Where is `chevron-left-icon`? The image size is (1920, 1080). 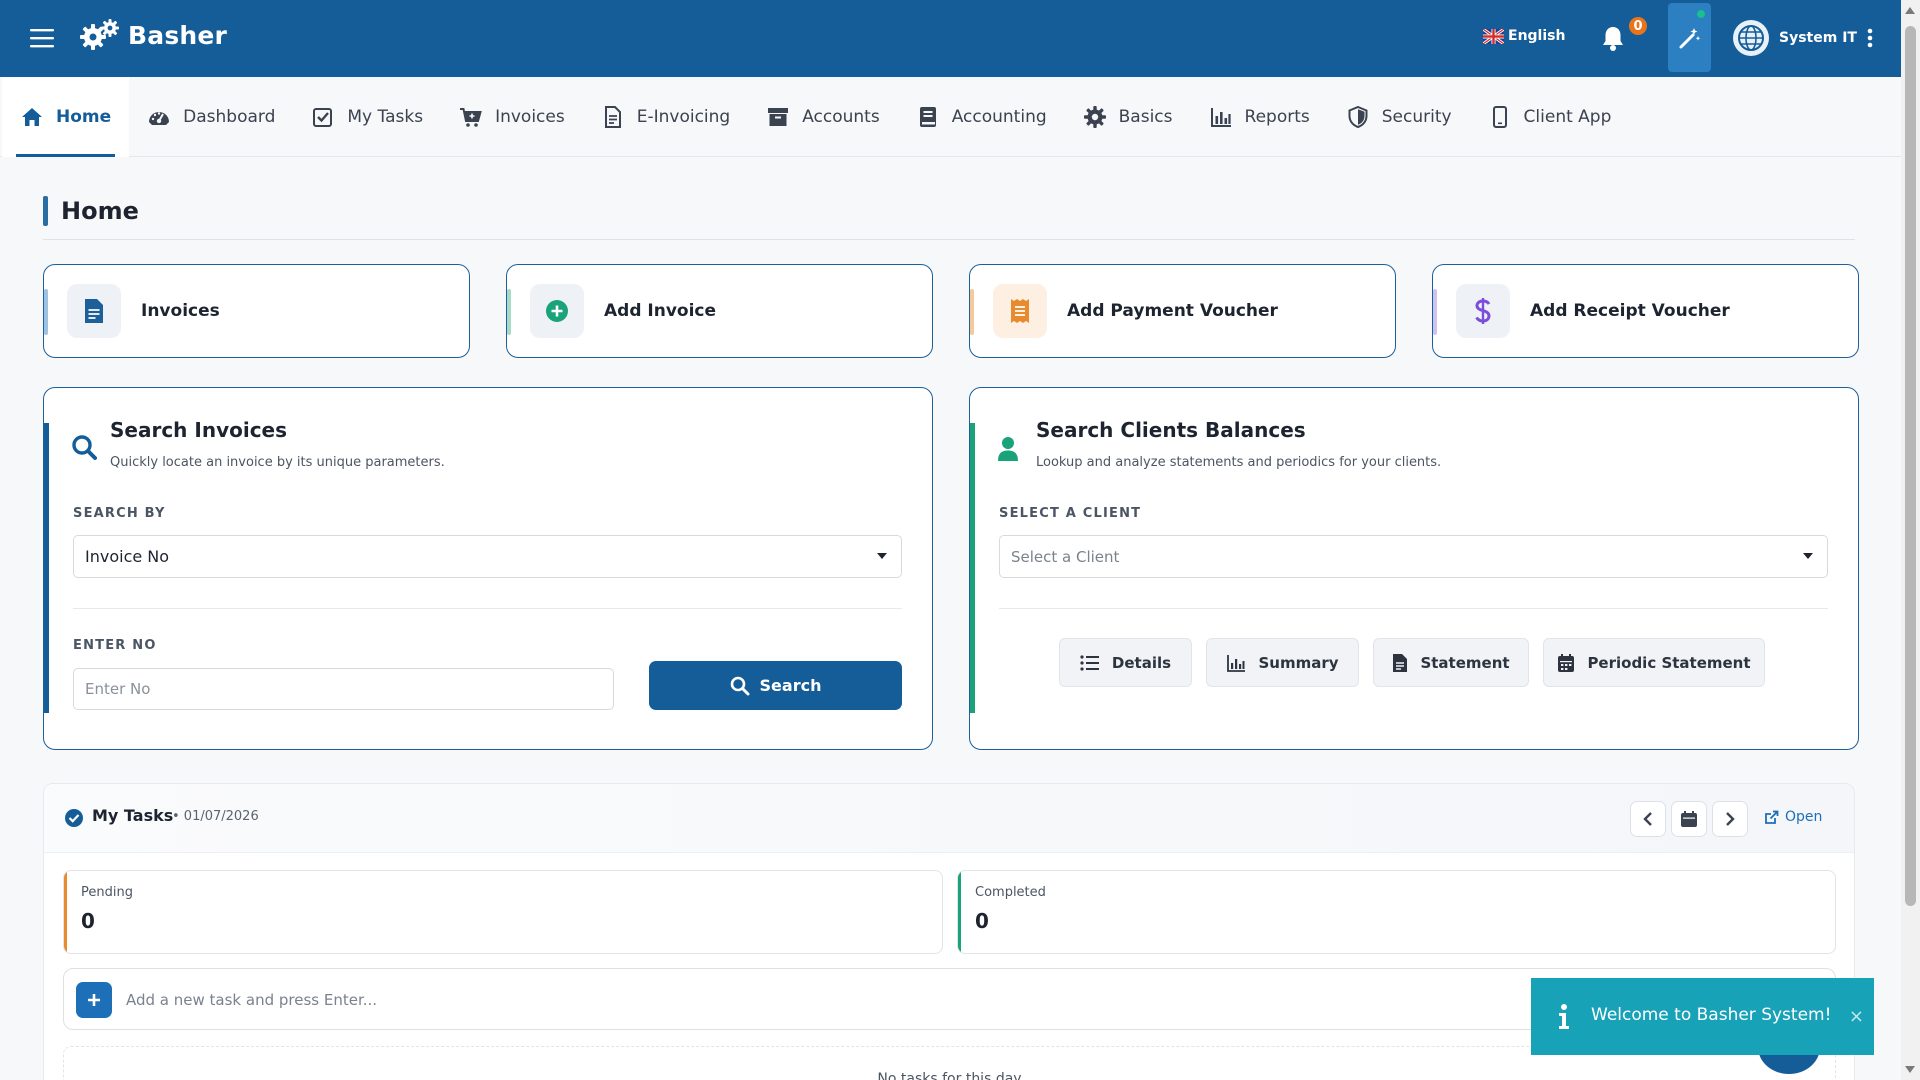
chevron-left-icon is located at coordinates (1648, 819).